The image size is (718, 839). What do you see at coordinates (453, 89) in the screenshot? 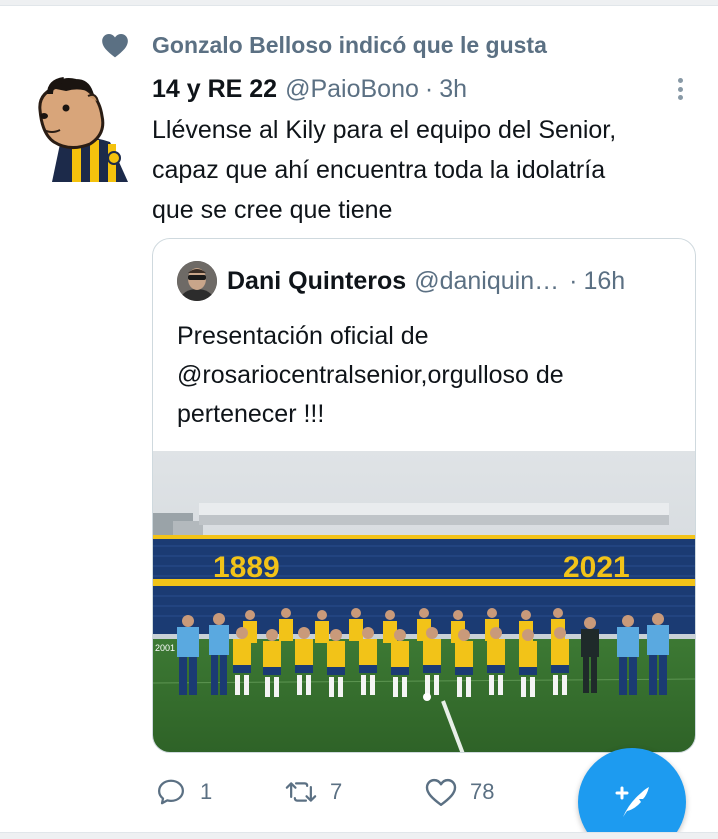
I see `tweet-timestamp: 3h` at bounding box center [453, 89].